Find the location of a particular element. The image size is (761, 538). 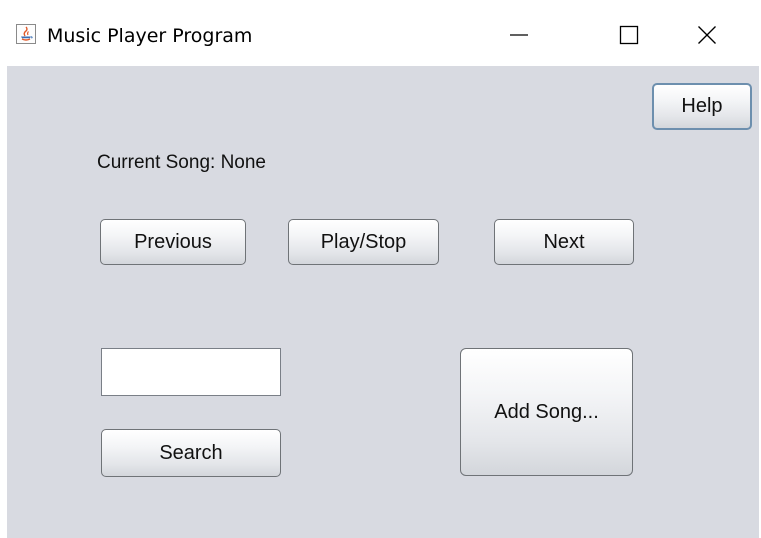

search-button: Search is located at coordinates (191, 453).